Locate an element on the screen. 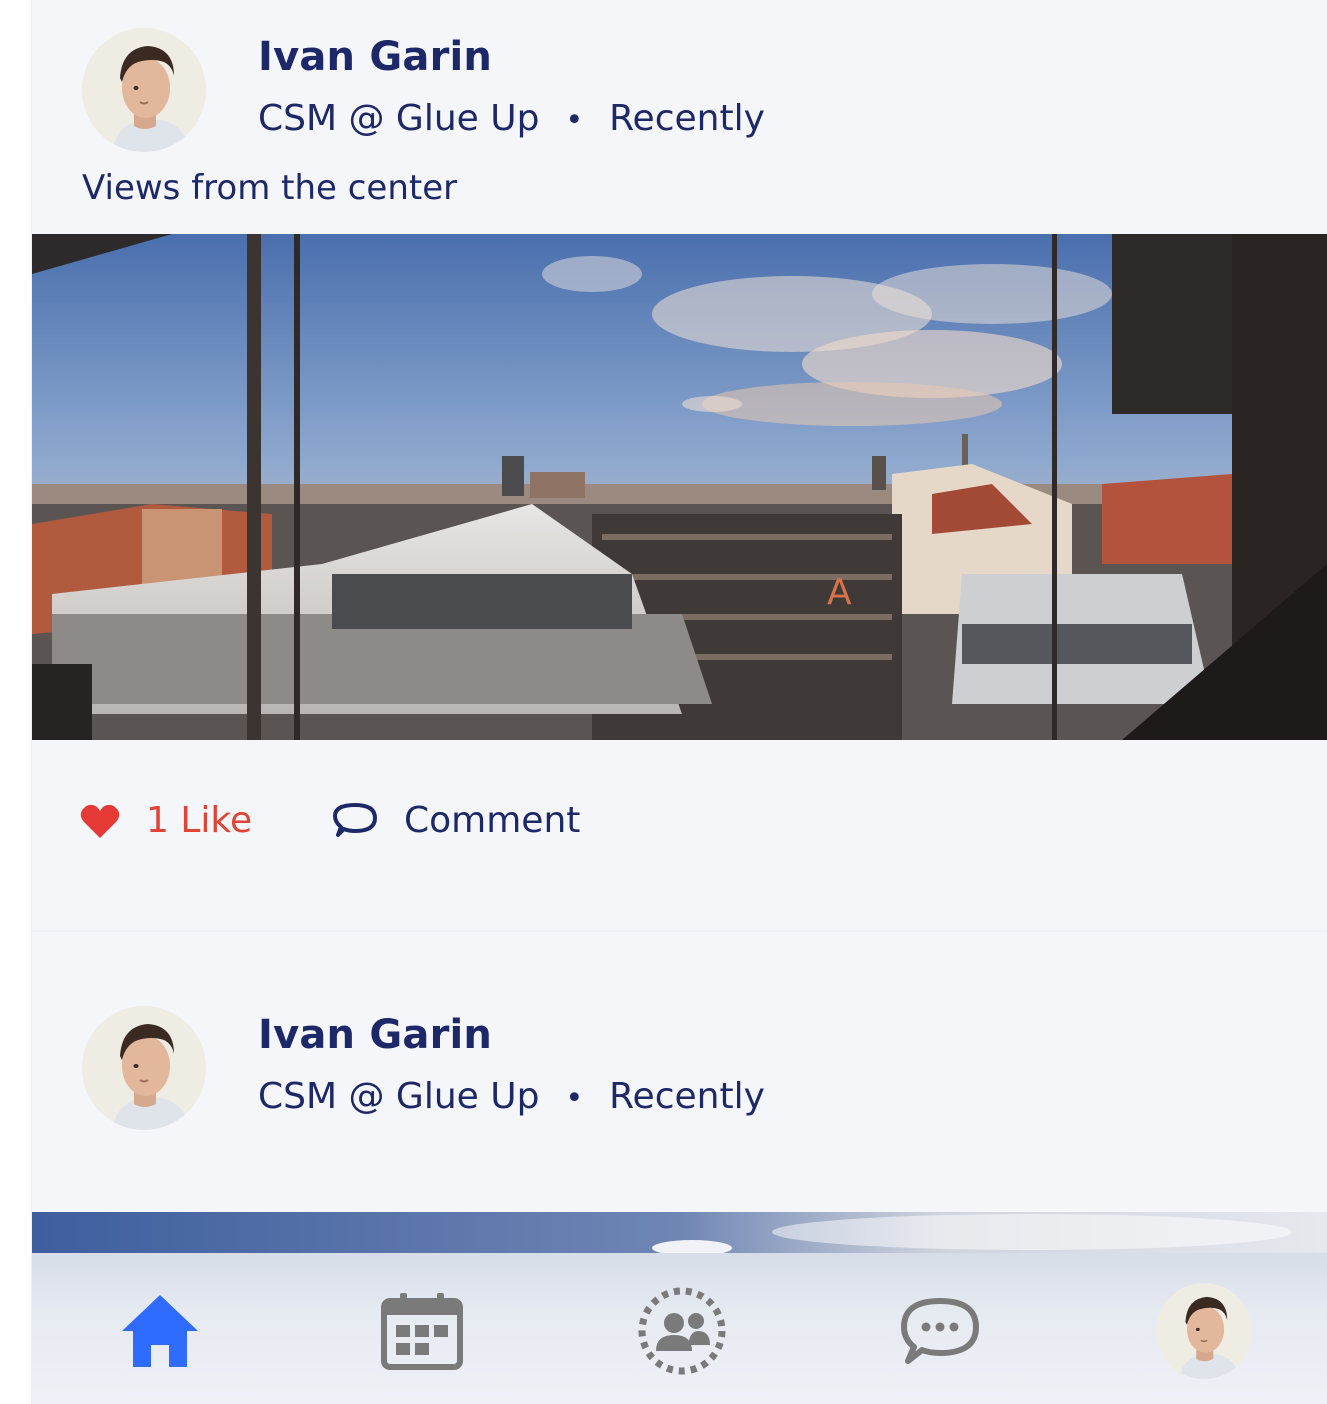 The image size is (1327, 1404). post-photo is located at coordinates (679, 1232).